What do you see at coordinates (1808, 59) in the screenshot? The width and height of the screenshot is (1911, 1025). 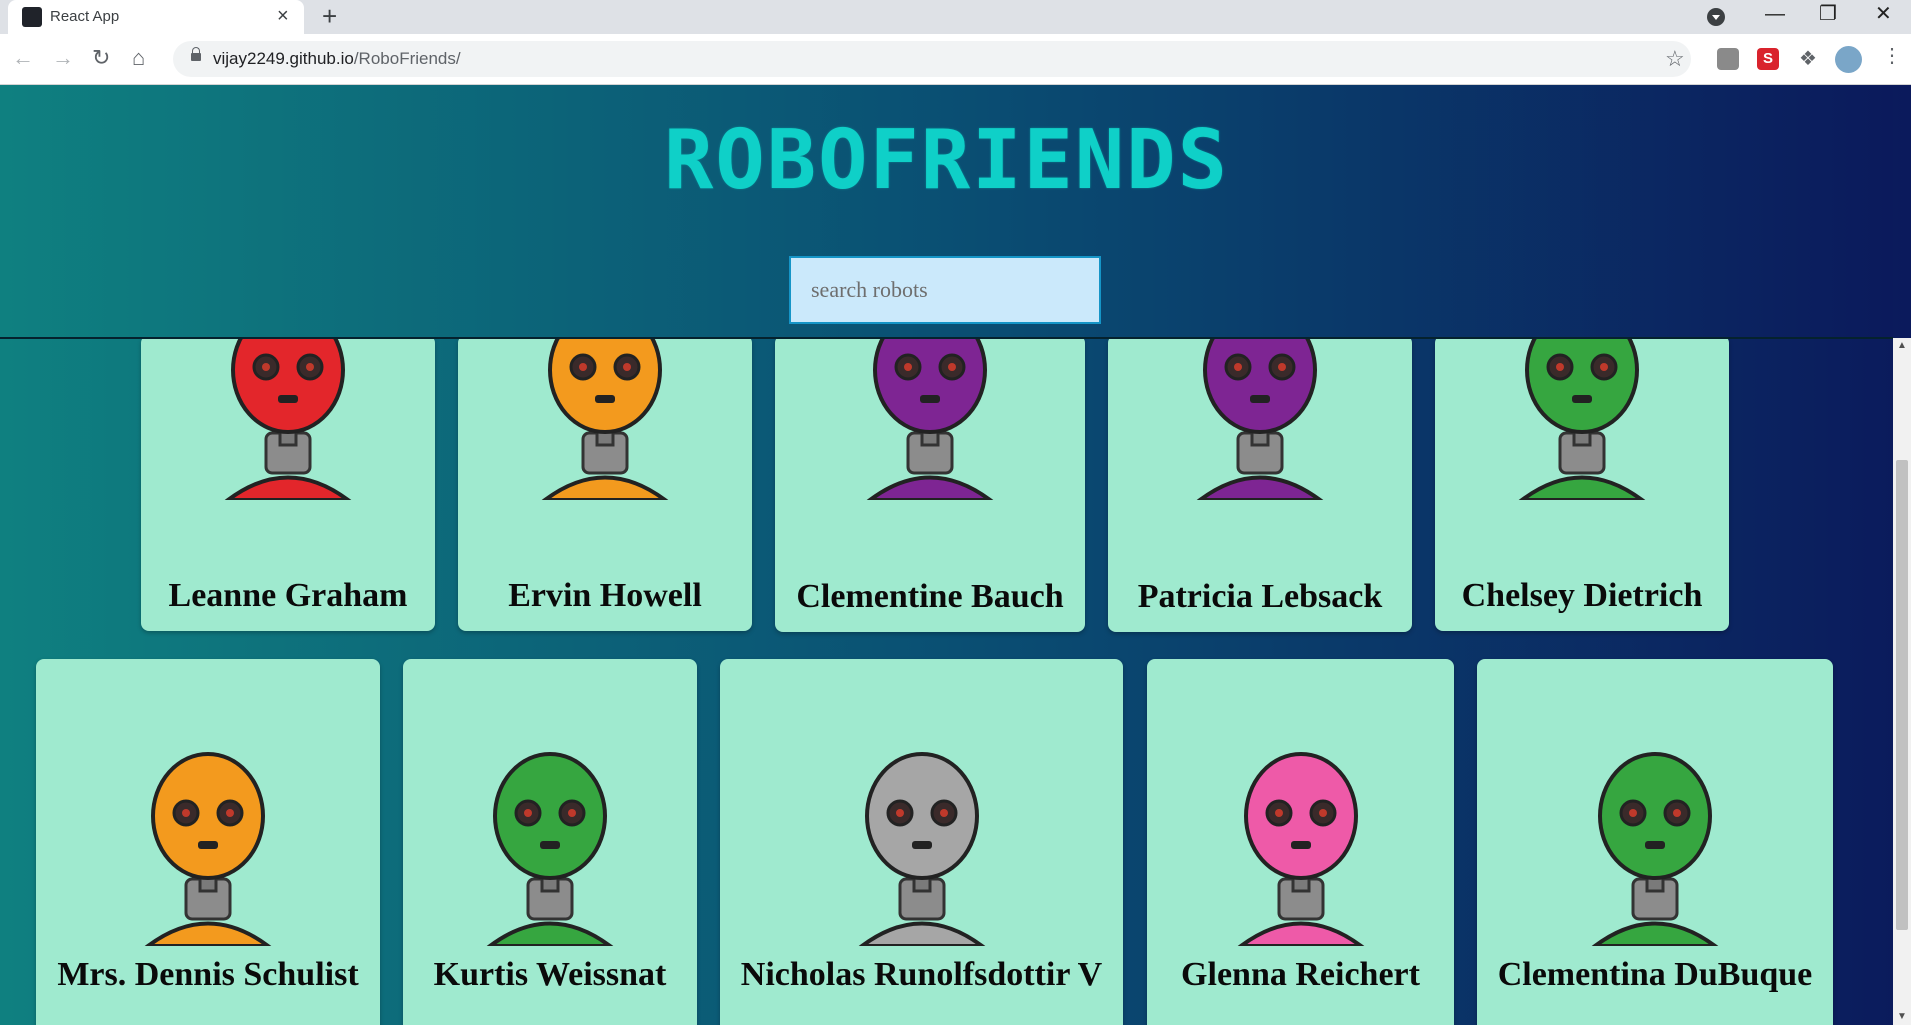 I see `extensions-puzzle-icon: ❖` at bounding box center [1808, 59].